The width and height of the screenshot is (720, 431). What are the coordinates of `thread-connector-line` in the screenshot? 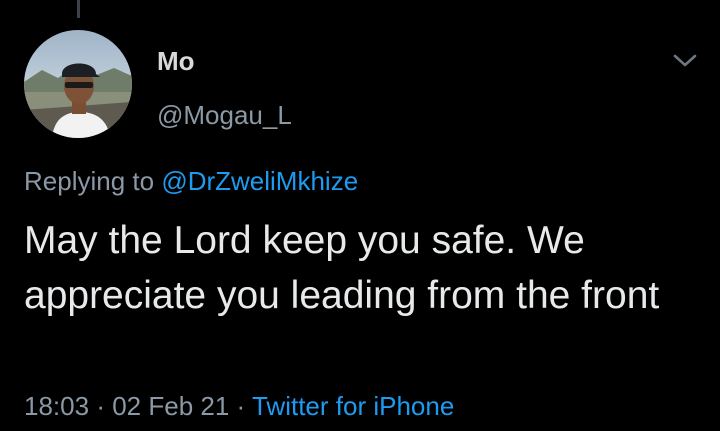 It's located at (78, 9).